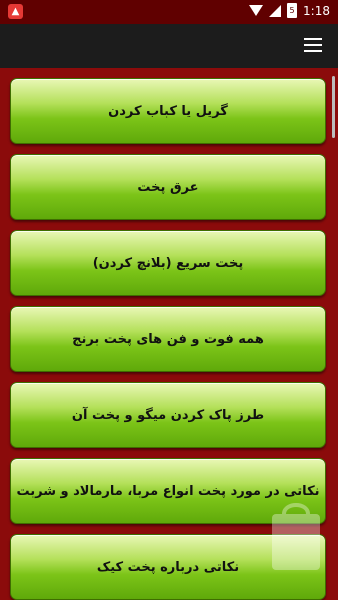 The image size is (338, 600). I want to click on list-item-label: گریل یا کباب کردن, so click(168, 111).